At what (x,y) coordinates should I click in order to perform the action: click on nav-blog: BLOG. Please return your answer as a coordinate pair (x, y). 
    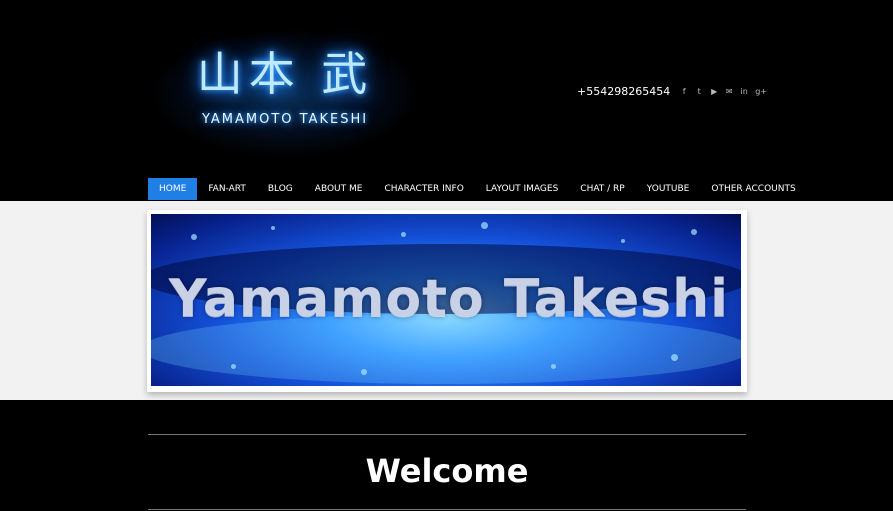
    Looking at the image, I should click on (280, 189).